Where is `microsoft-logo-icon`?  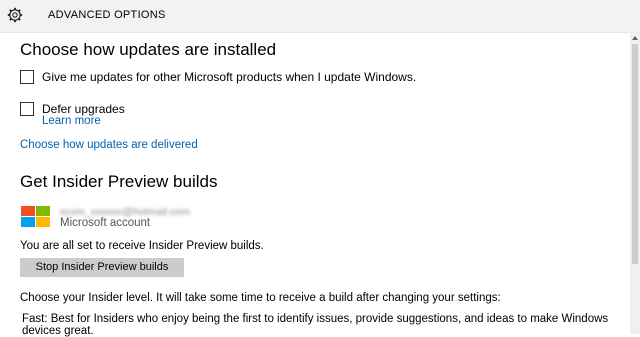
microsoft-logo-icon is located at coordinates (36, 217).